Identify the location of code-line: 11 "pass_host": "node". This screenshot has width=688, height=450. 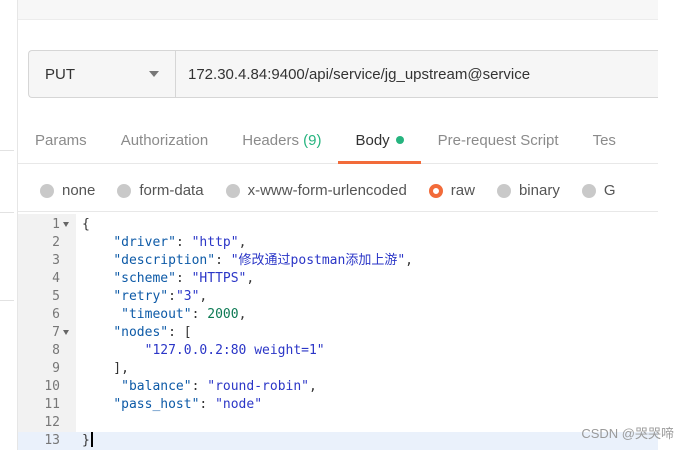
(338, 405).